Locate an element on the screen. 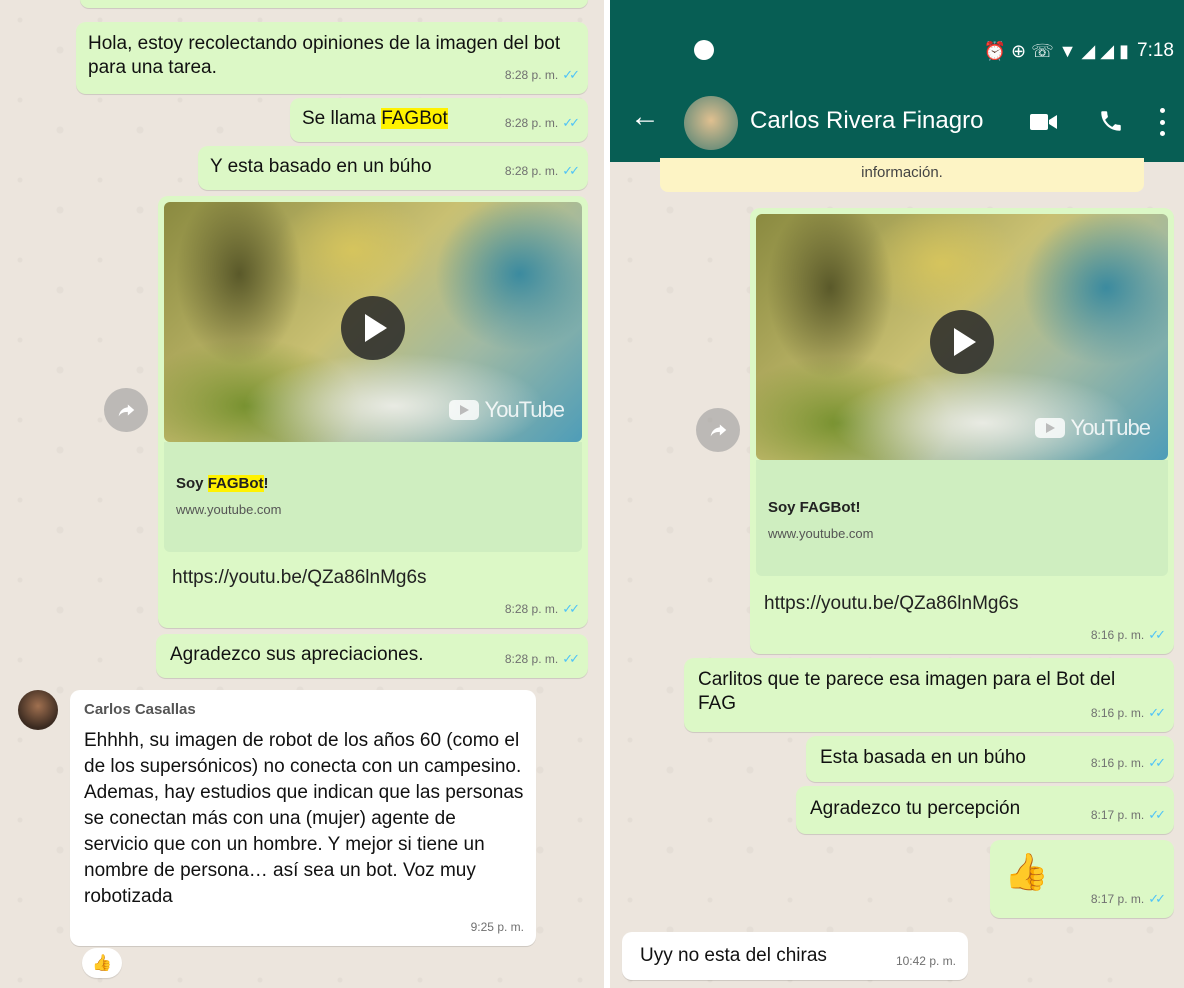 The image size is (1184, 988). received-message-bubble: Uyy no esta del chiras 10:42 p. m. is located at coordinates (795, 956).